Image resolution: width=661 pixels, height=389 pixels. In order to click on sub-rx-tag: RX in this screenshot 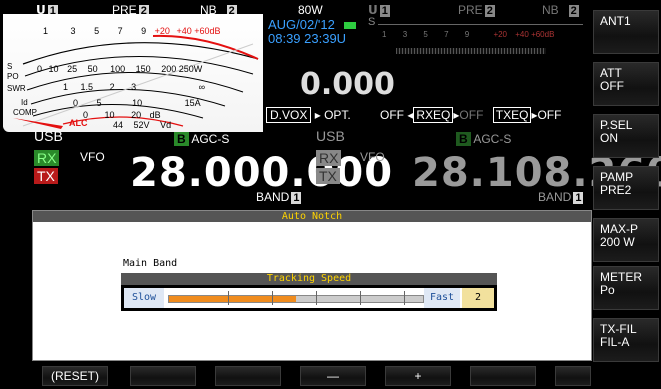, I will do `click(329, 159)`.